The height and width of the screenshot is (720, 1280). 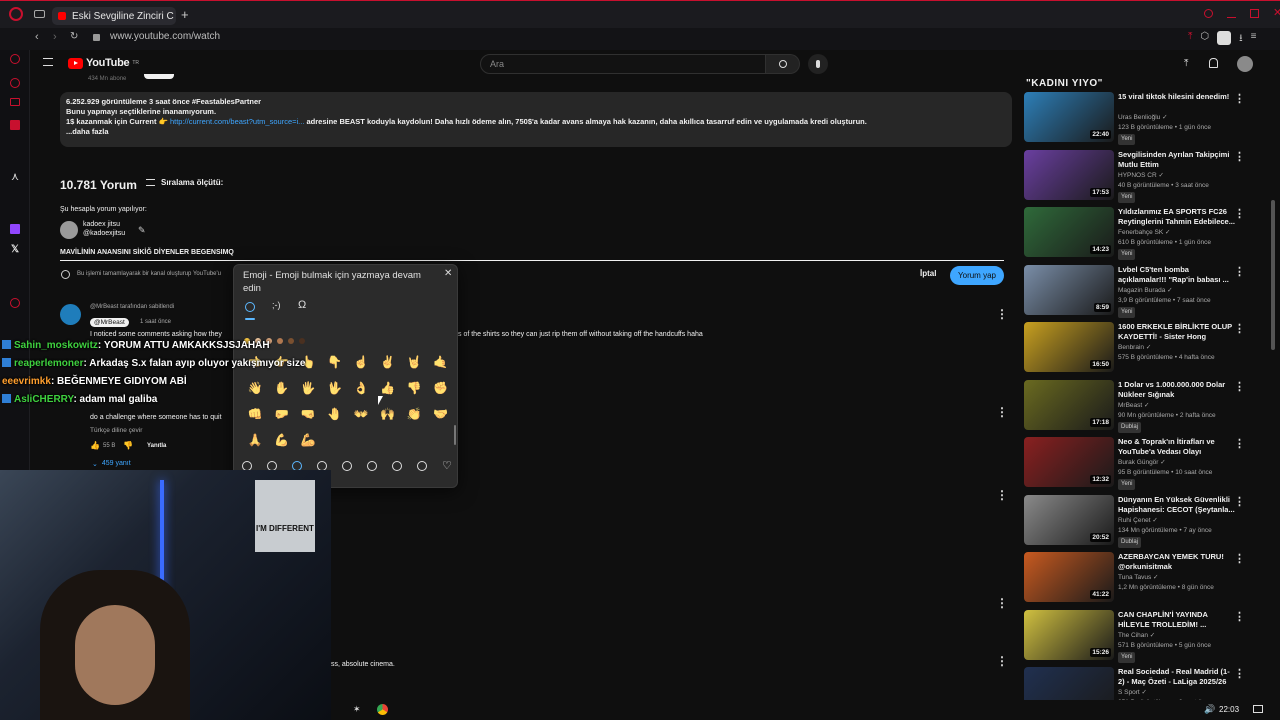 What do you see at coordinates (977, 275) in the screenshot?
I see `post-comment-button: Yorum yap` at bounding box center [977, 275].